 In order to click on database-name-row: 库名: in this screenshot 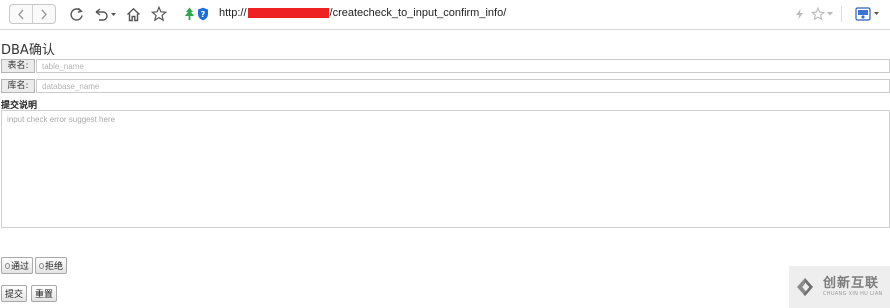, I will do `click(445, 86)`.